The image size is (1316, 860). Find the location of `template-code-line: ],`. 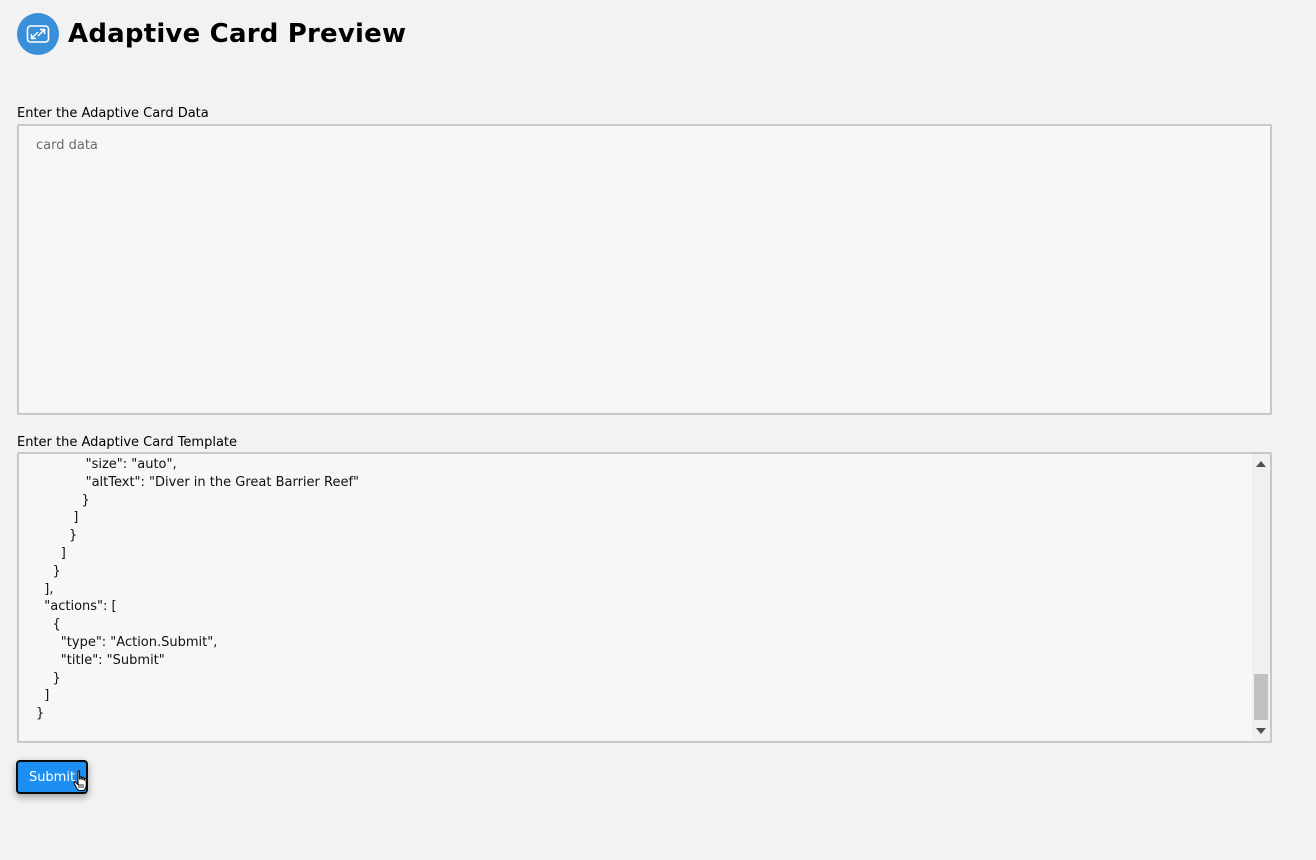

template-code-line: ], is located at coordinates (45, 589).